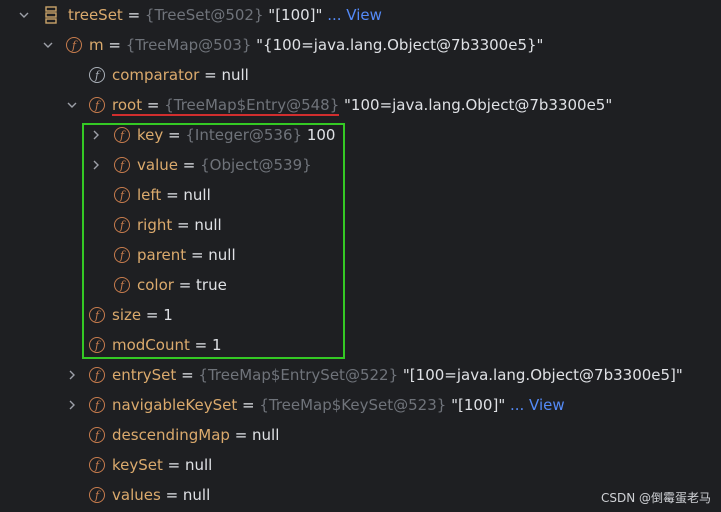 Image resolution: width=721 pixels, height=512 pixels. I want to click on tree-row-text: value = {Object@539}, so click(224, 165).